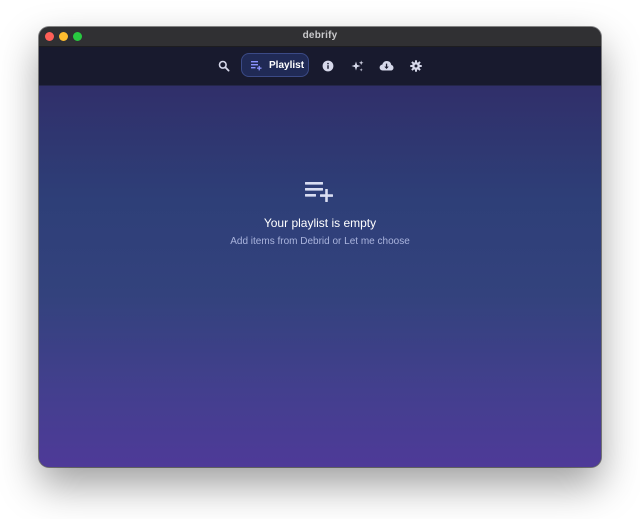 This screenshot has height=519, width=640. I want to click on title-bar: debrify, so click(320, 37).